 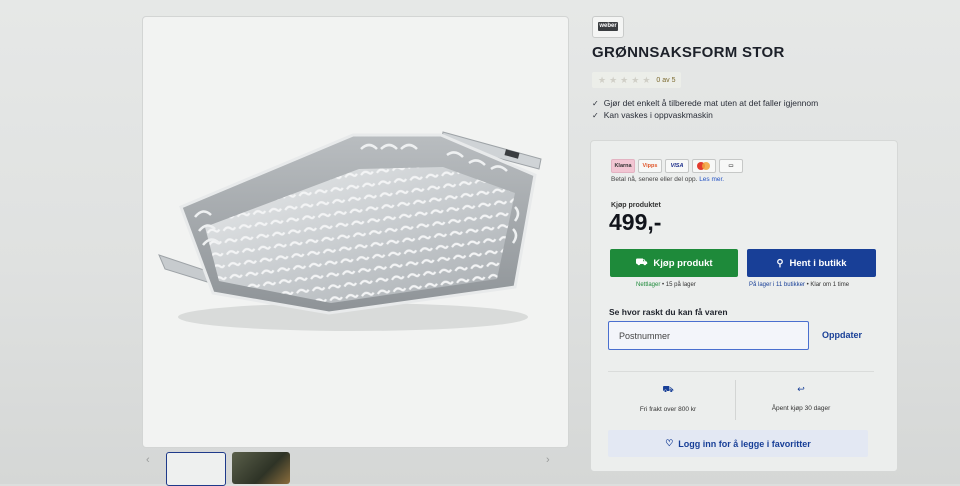 I want to click on rating-text: 0 av 5, so click(x=666, y=80).